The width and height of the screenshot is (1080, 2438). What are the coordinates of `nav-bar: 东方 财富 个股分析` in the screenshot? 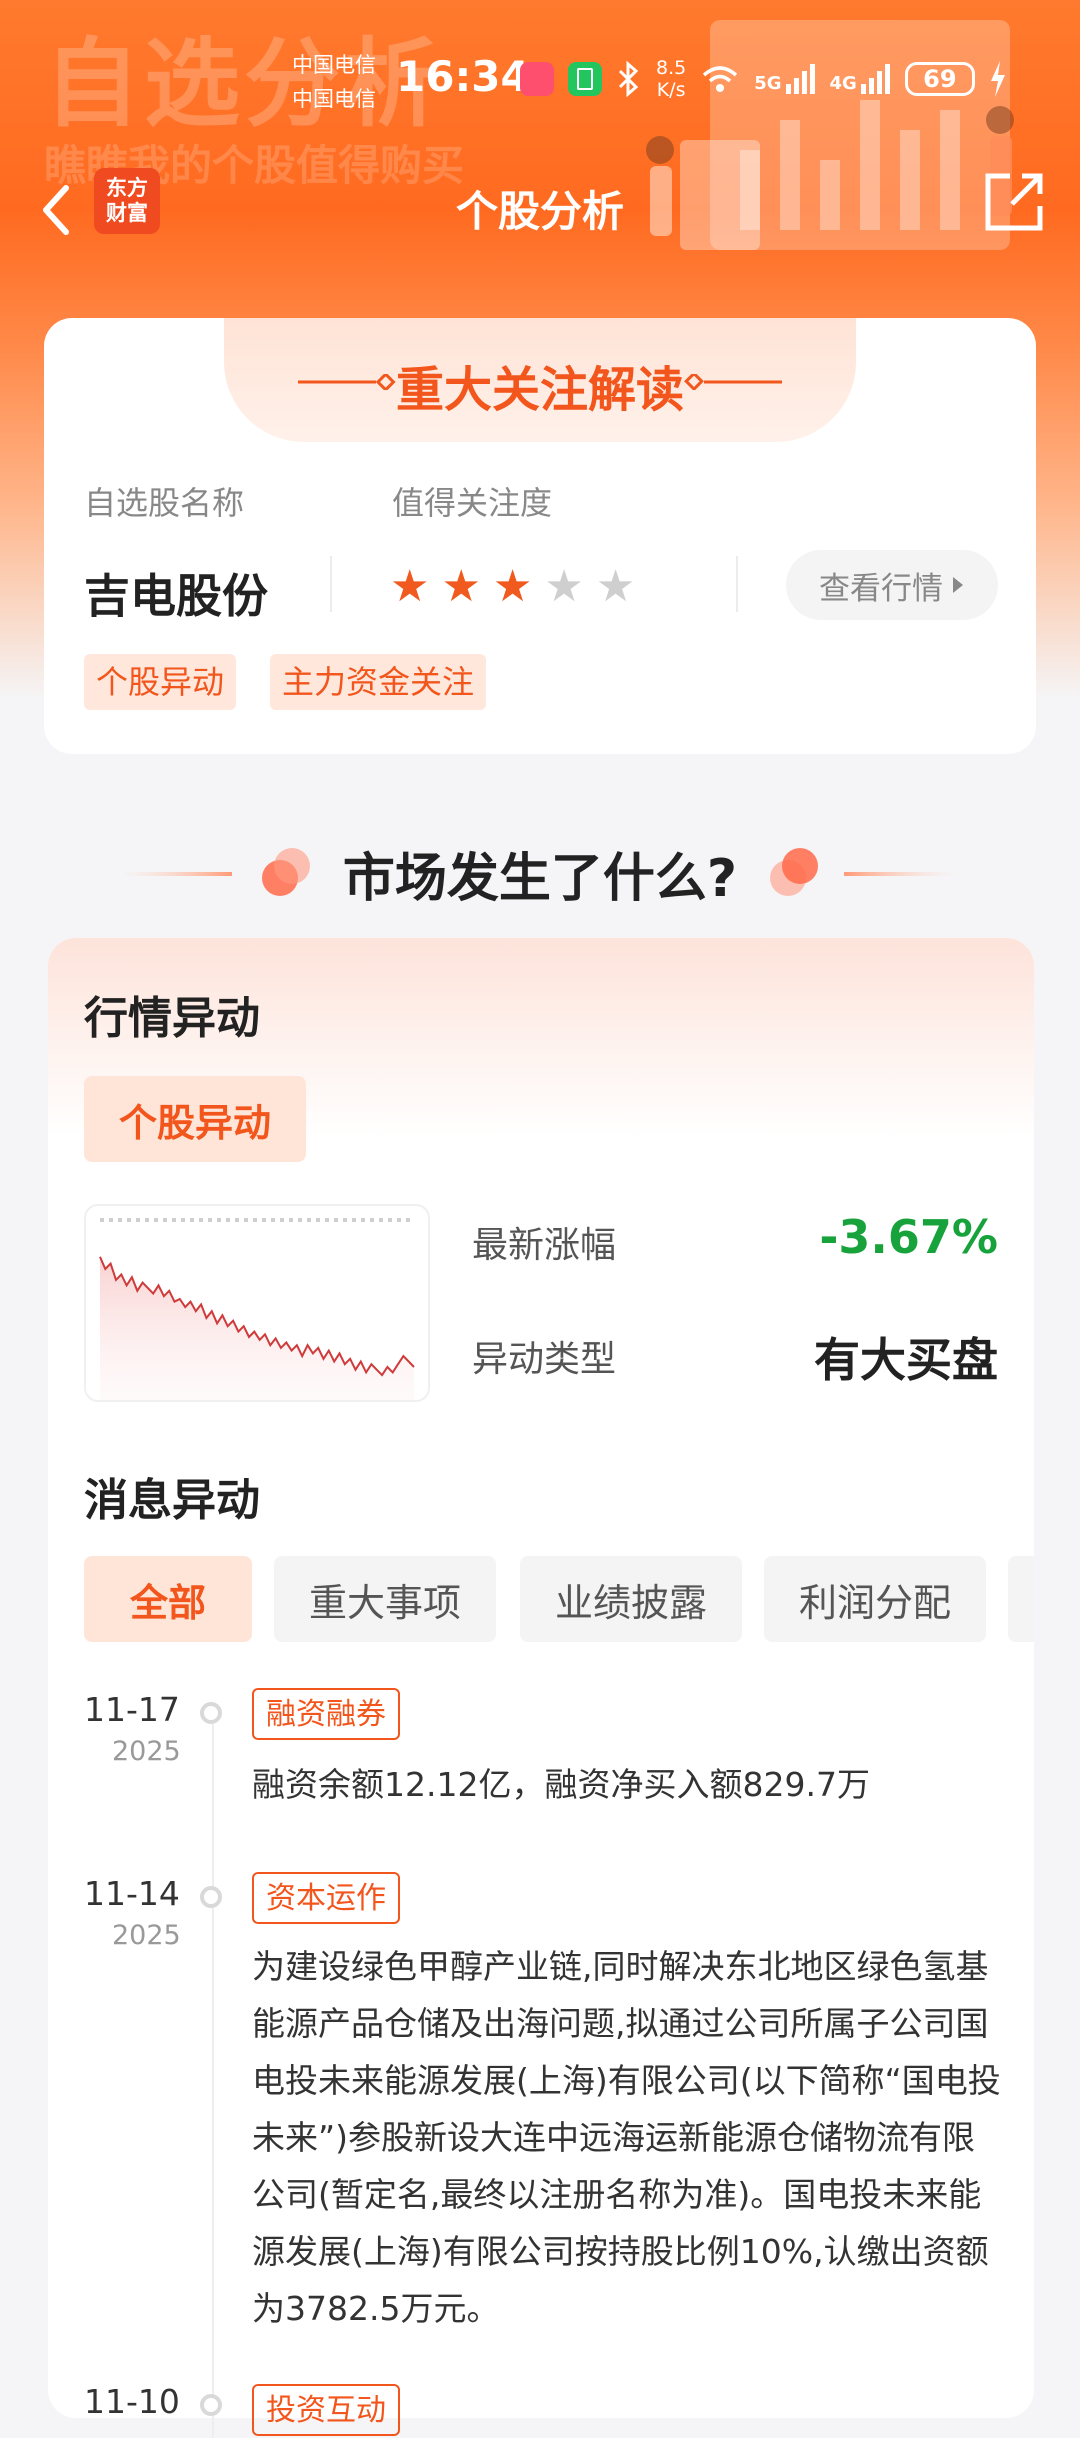 It's located at (540, 210).